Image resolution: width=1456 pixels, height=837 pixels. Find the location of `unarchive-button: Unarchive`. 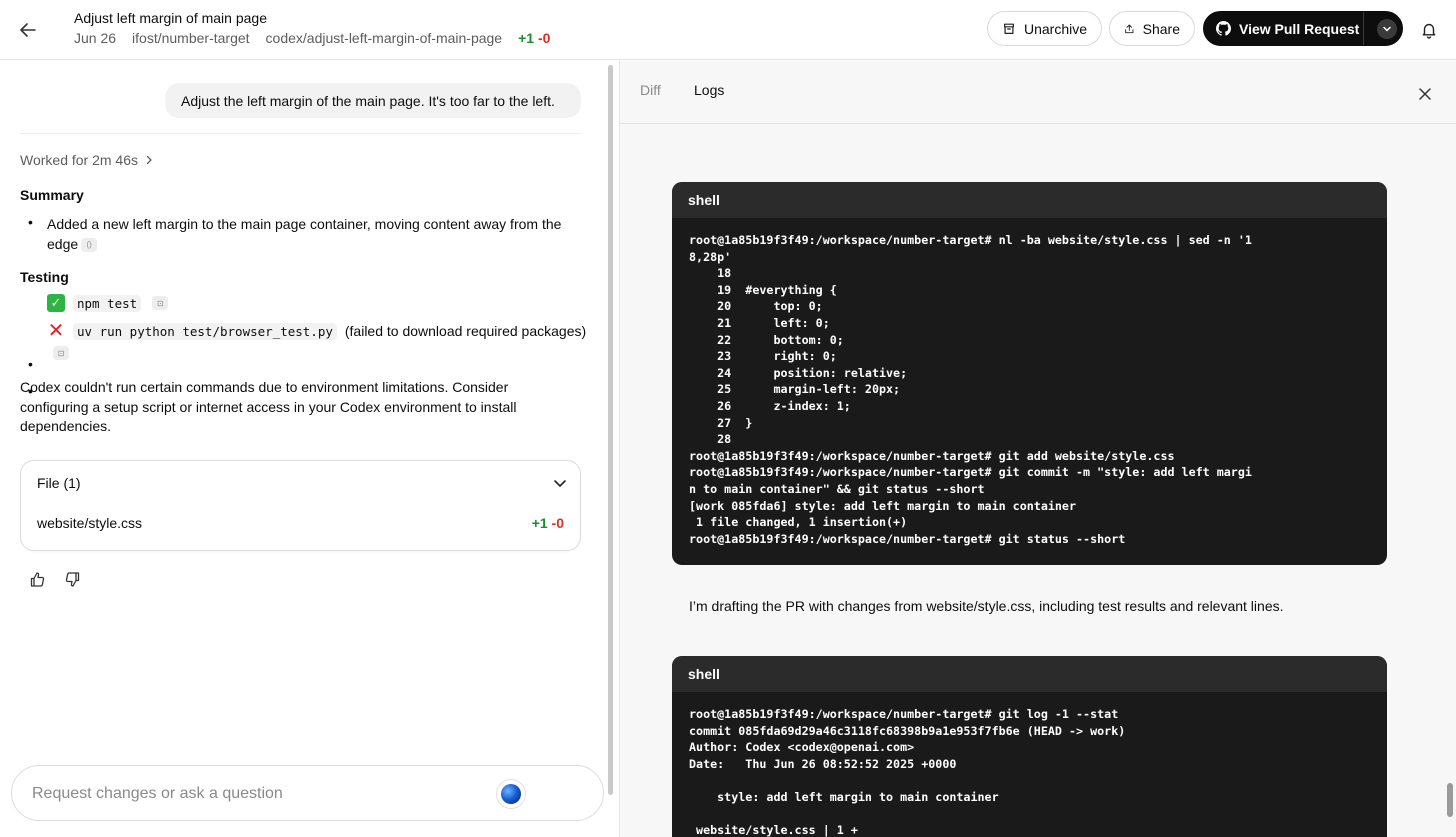

unarchive-button: Unarchive is located at coordinates (1044, 28).